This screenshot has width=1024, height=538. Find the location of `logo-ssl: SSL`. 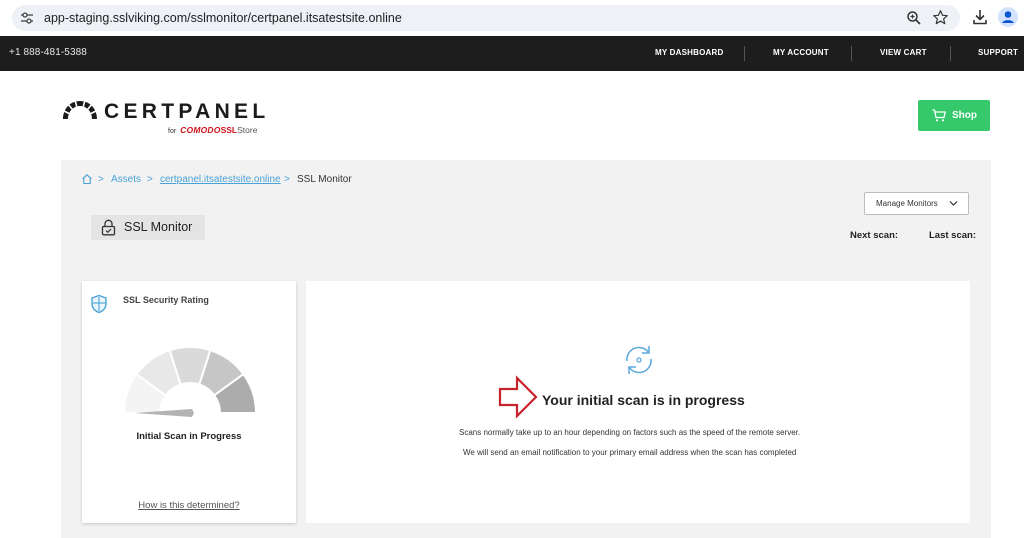

logo-ssl: SSL is located at coordinates (229, 130).